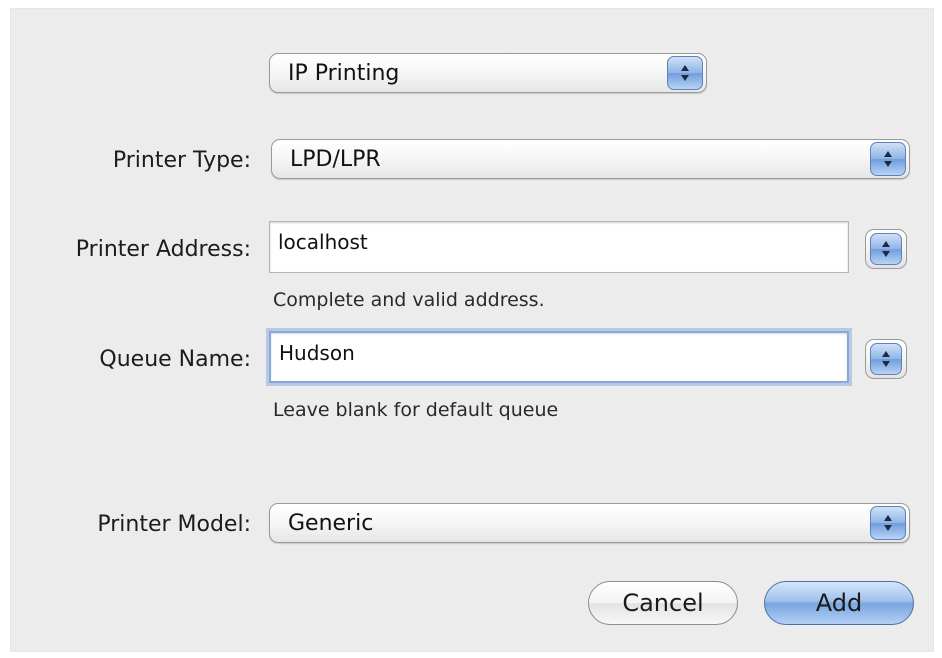 This screenshot has width=942, height=658. I want to click on queue-name-field: Hudson, so click(559, 357).